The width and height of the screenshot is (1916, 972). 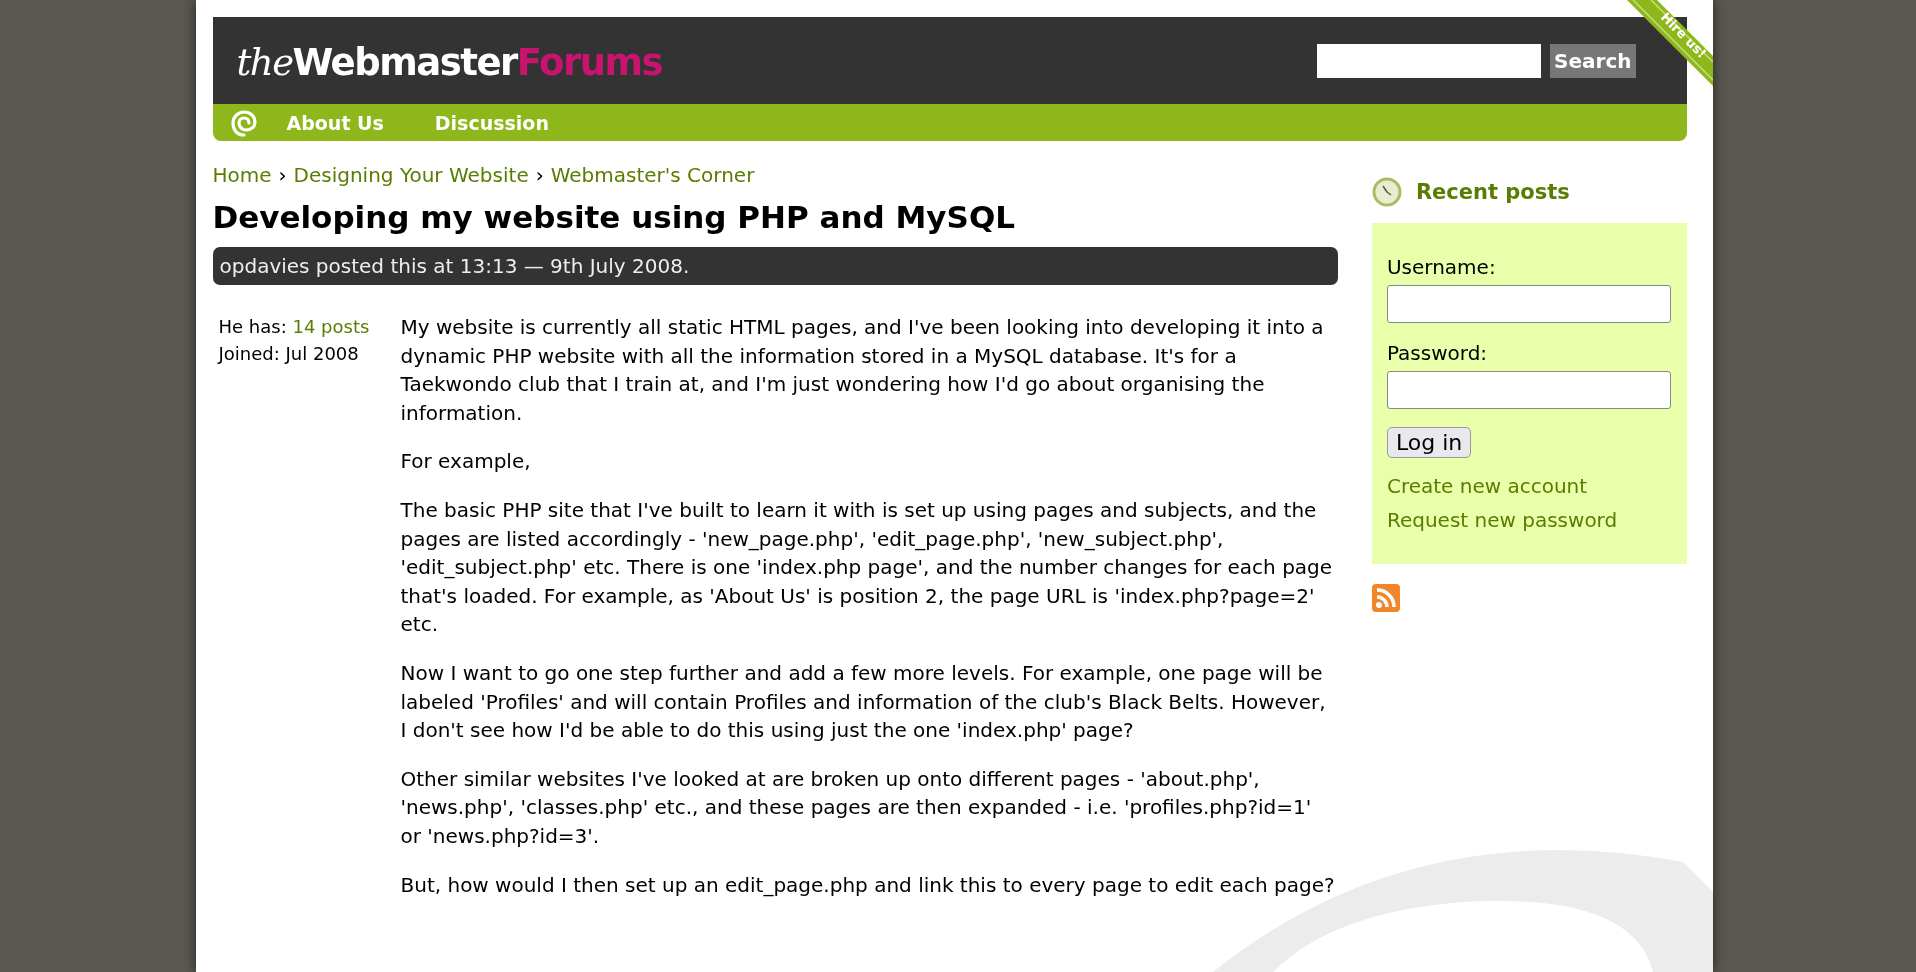 What do you see at coordinates (1437, 353) in the screenshot?
I see `password-label: Password:` at bounding box center [1437, 353].